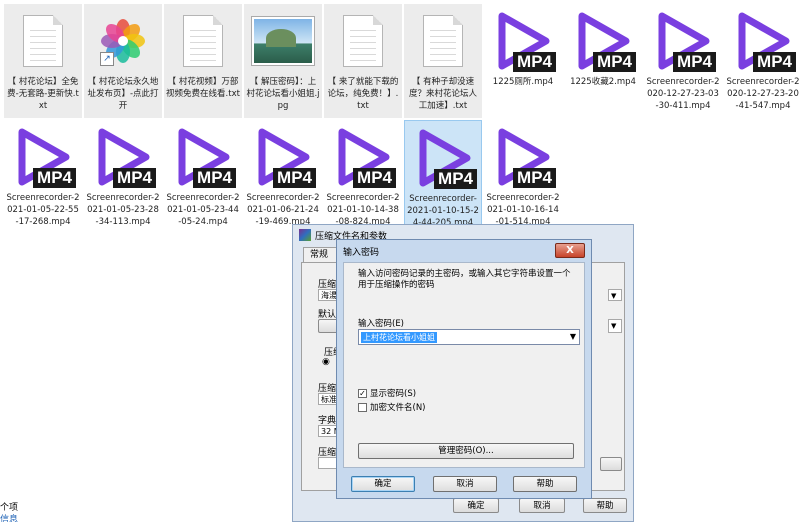 The image size is (800, 522). Describe the element at coordinates (203, 88) in the screenshot. I see `file-name: 【 村花视频】万部视频免费在线看.txt` at that location.